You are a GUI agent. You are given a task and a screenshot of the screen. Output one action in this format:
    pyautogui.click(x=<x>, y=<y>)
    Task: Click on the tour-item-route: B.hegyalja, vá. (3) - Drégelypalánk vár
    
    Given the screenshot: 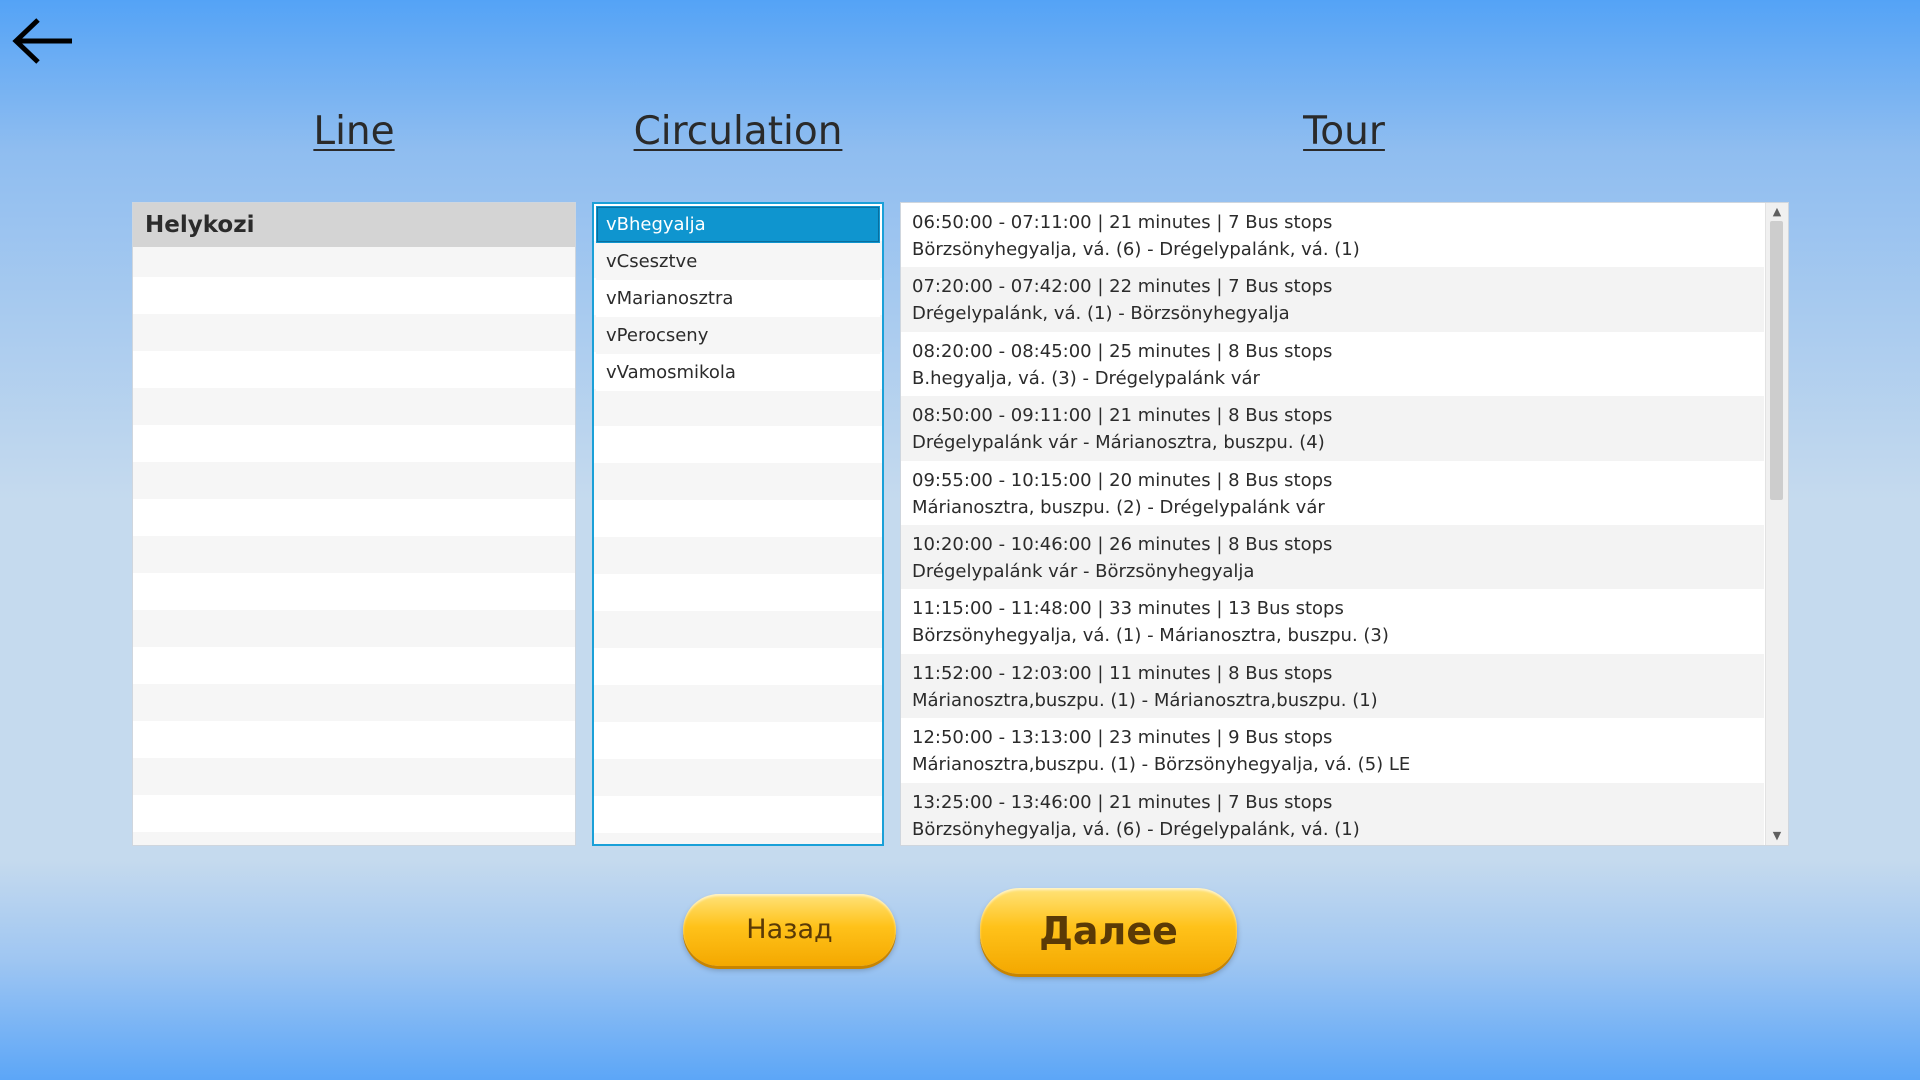 What is the action you would take?
    pyautogui.click(x=1086, y=378)
    